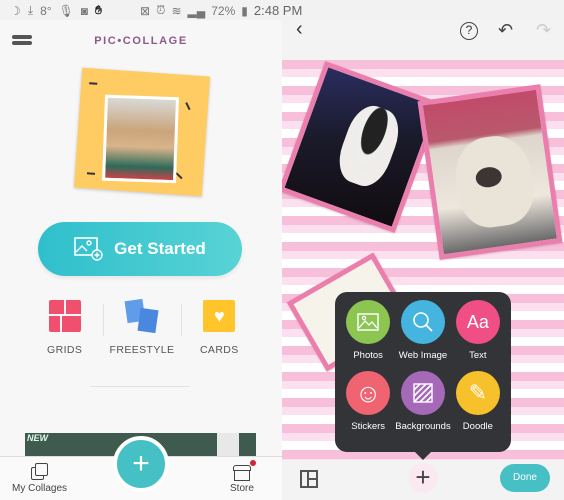 The width and height of the screenshot is (564, 500). Describe the element at coordinates (66, 10) in the screenshot. I see `mic-icon: 🎙︎` at that location.